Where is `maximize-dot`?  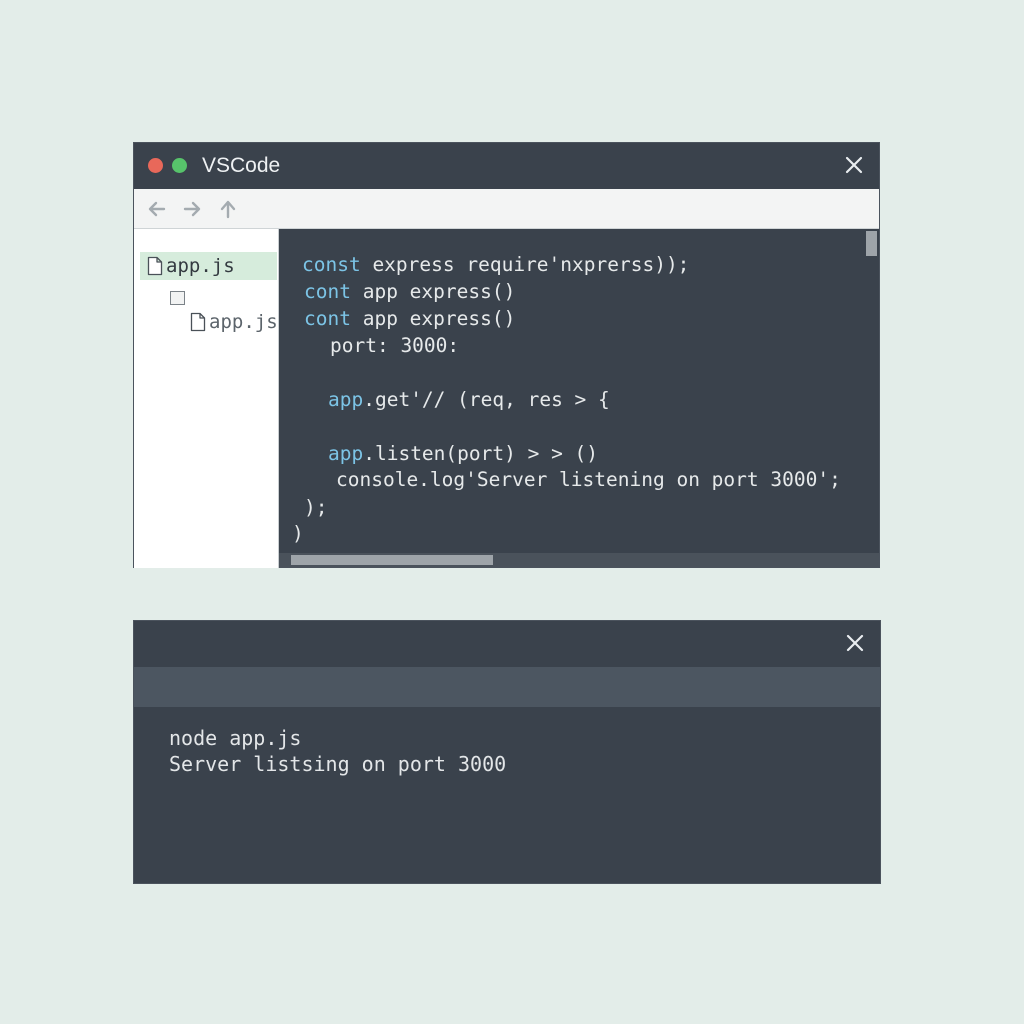 maximize-dot is located at coordinates (179, 165).